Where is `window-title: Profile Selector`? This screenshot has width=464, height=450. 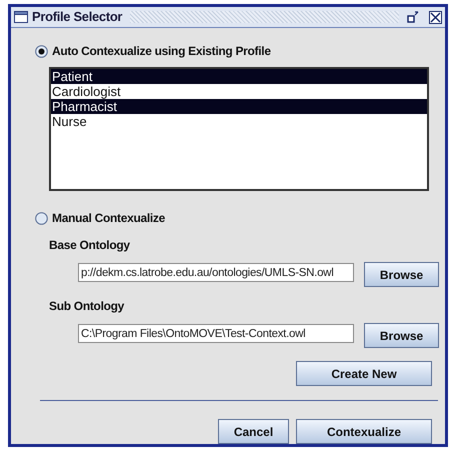 window-title: Profile Selector is located at coordinates (77, 17).